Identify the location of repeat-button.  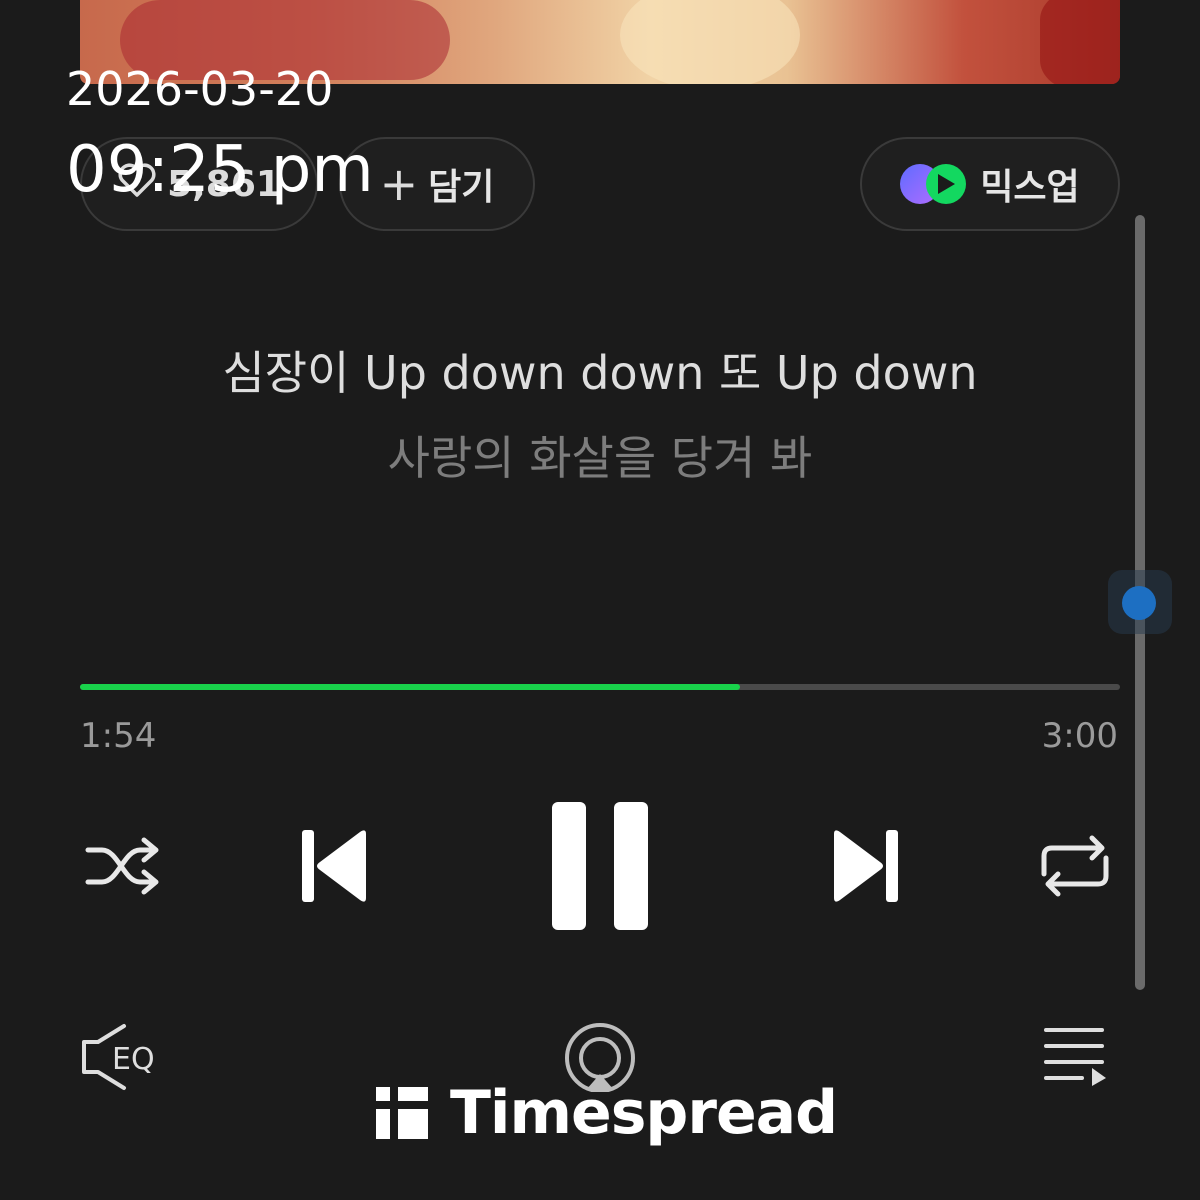
(1075, 866).